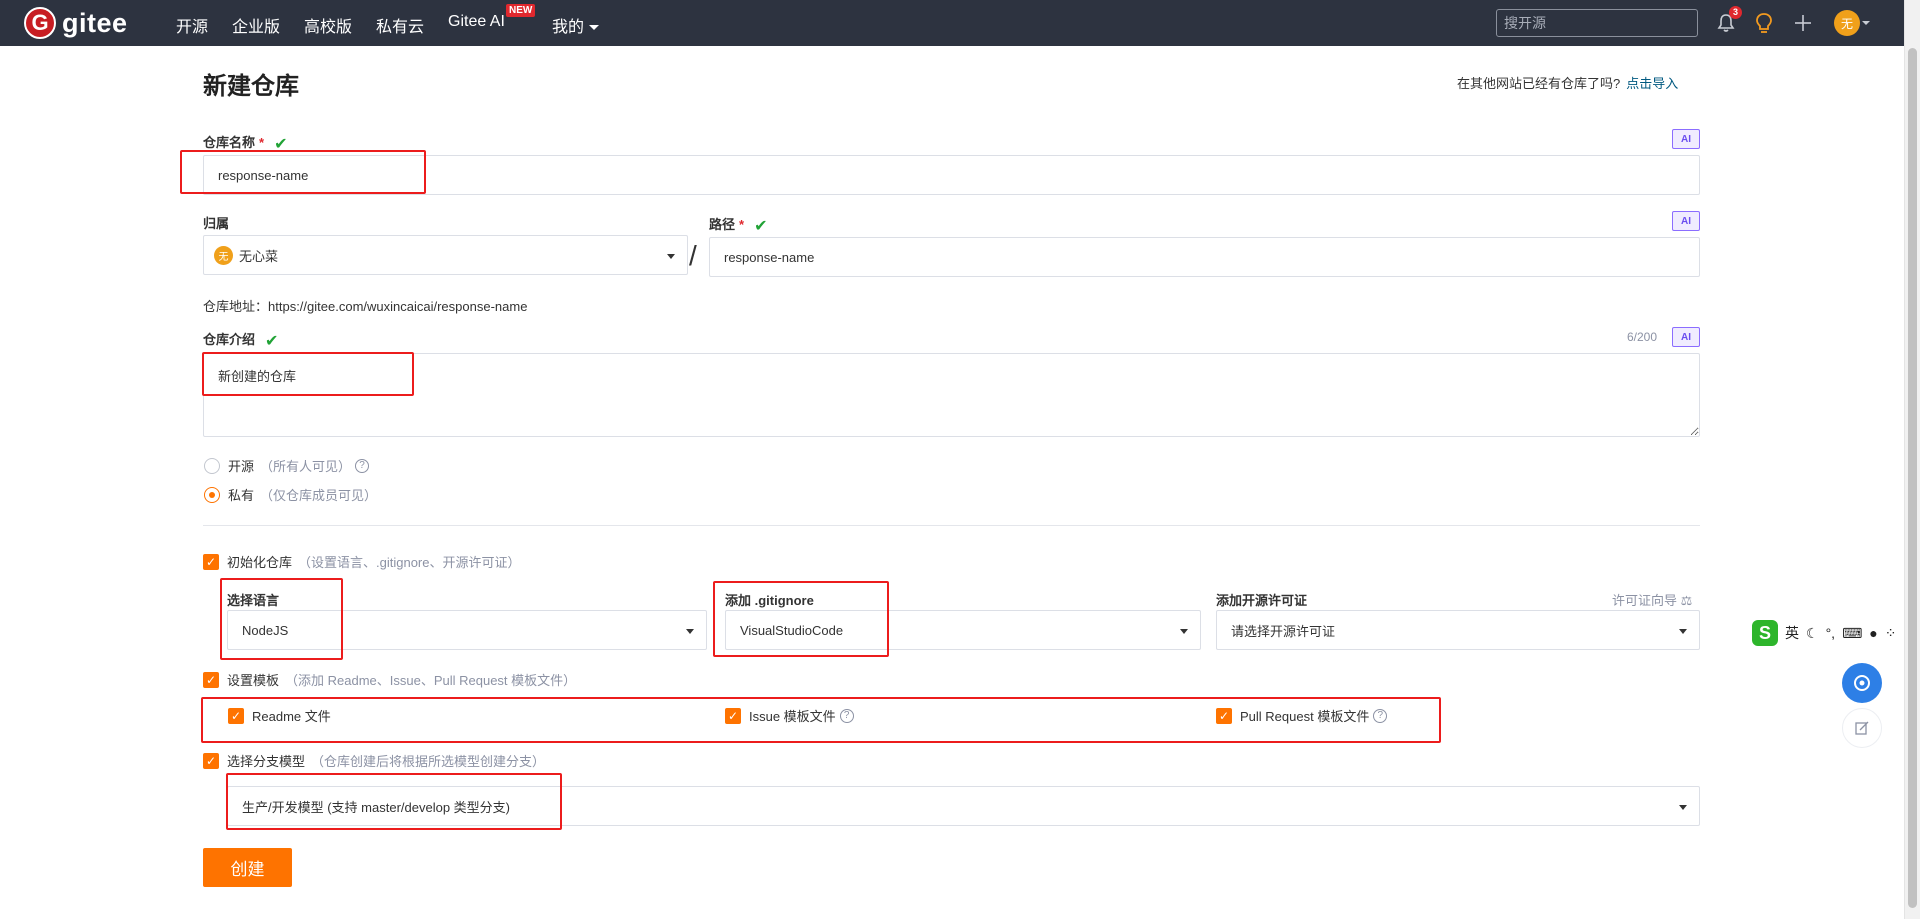 The width and height of the screenshot is (1920, 919). Describe the element at coordinates (1912, 478) in the screenshot. I see `scrollbar-thumb` at that location.